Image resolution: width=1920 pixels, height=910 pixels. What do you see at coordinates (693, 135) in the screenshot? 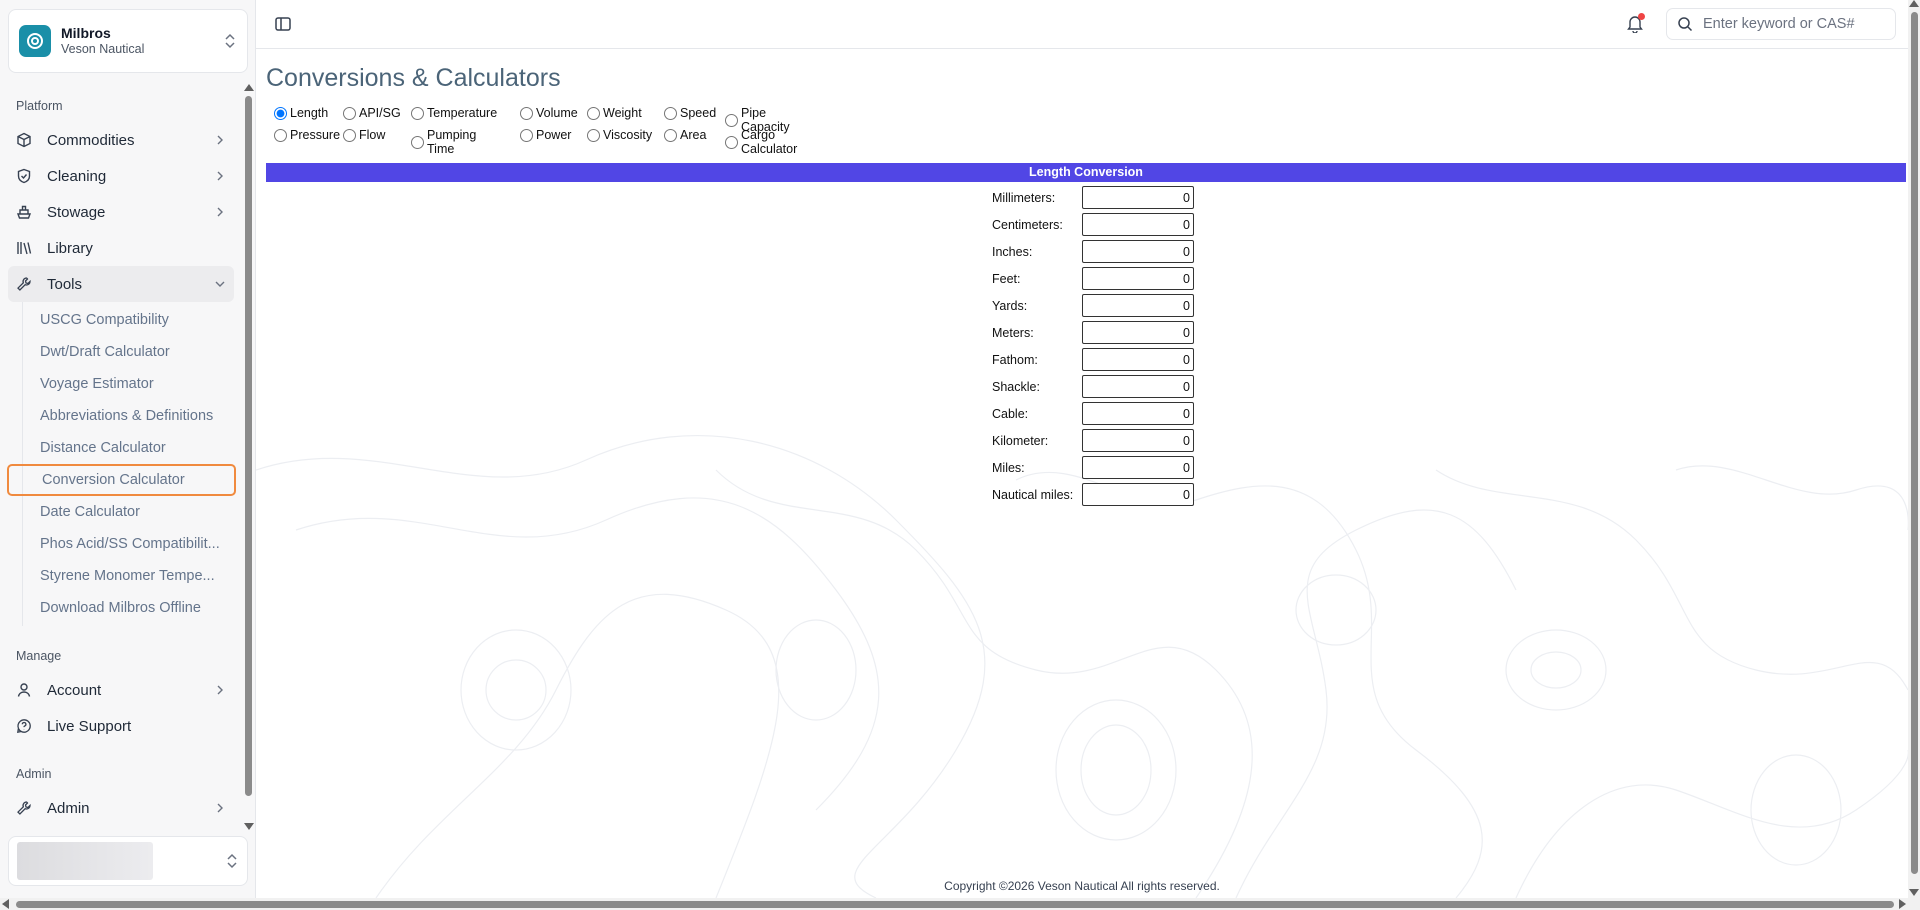
I see `radio-label: Area` at bounding box center [693, 135].